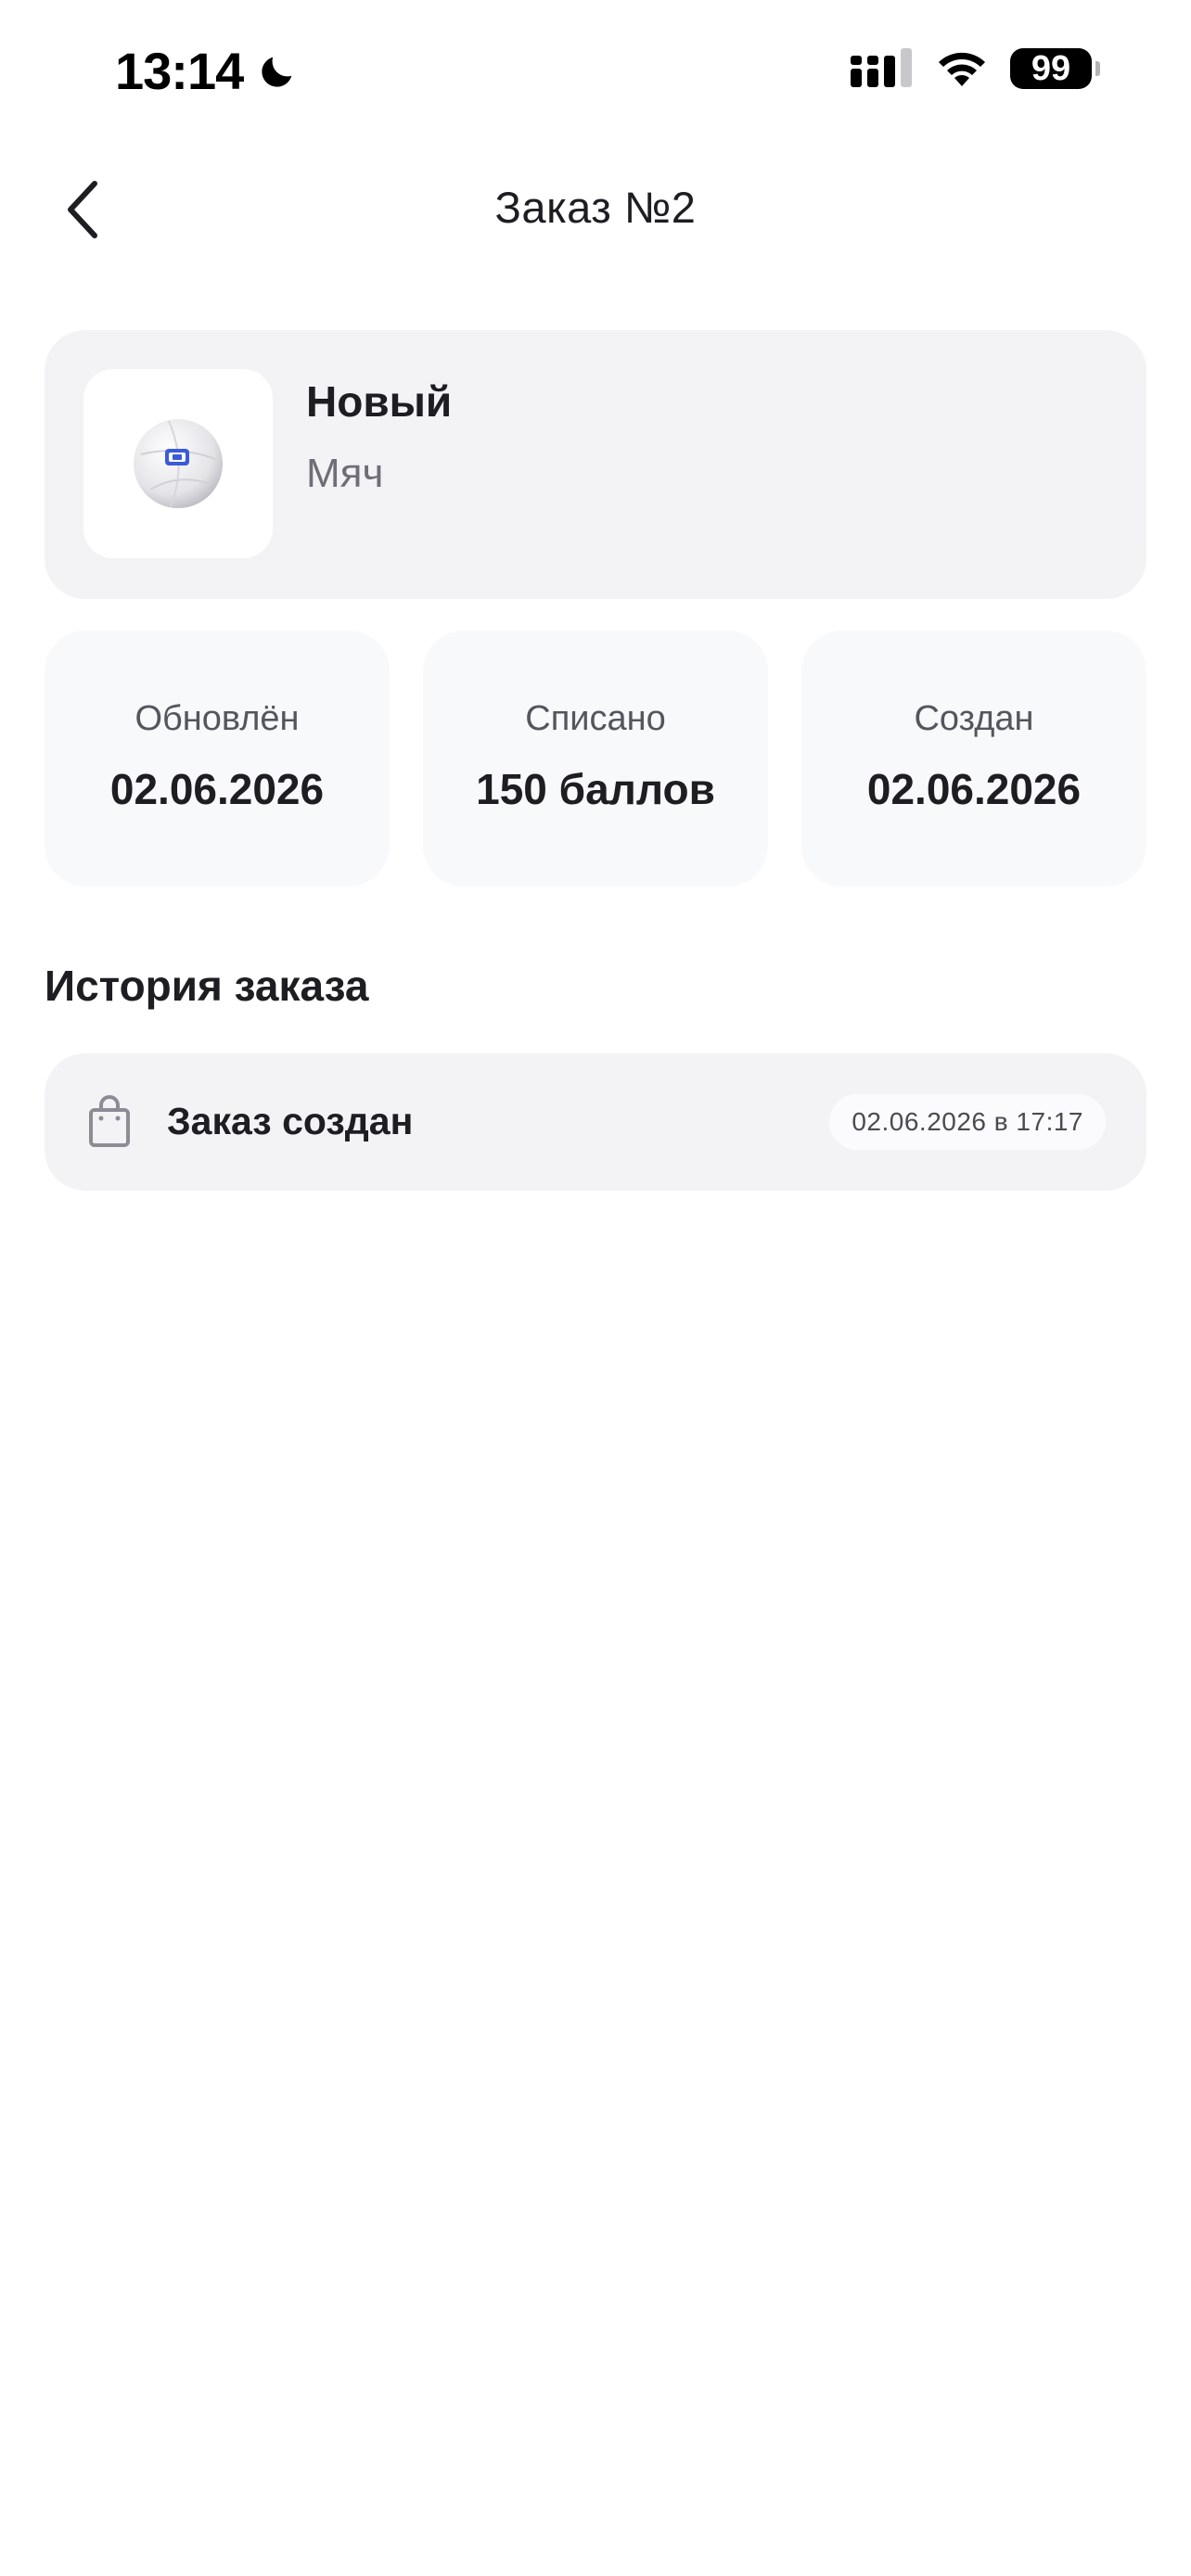 This screenshot has height=2576, width=1191. What do you see at coordinates (974, 719) in the screenshot?
I see `info-label: Создан` at bounding box center [974, 719].